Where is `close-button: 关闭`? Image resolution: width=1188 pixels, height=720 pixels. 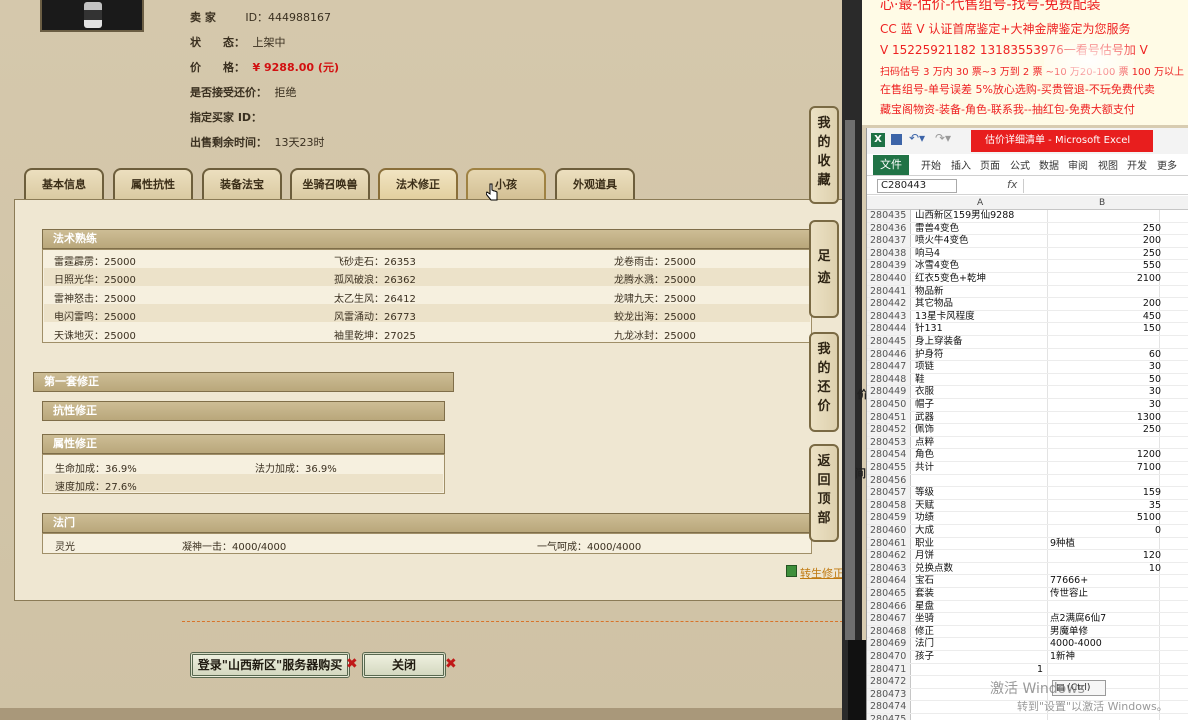 close-button: 关闭 is located at coordinates (404, 665).